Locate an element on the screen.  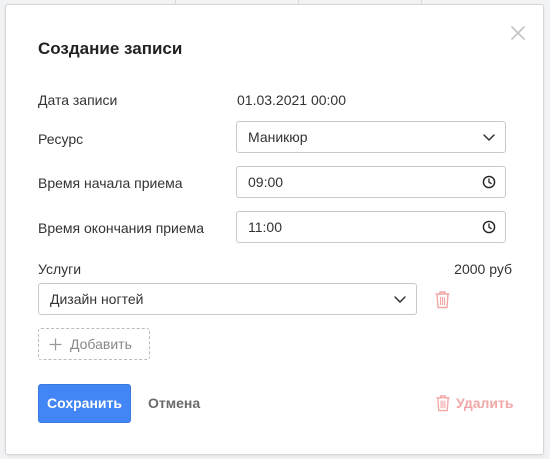
resource-label: Ресурс is located at coordinates (61, 139).